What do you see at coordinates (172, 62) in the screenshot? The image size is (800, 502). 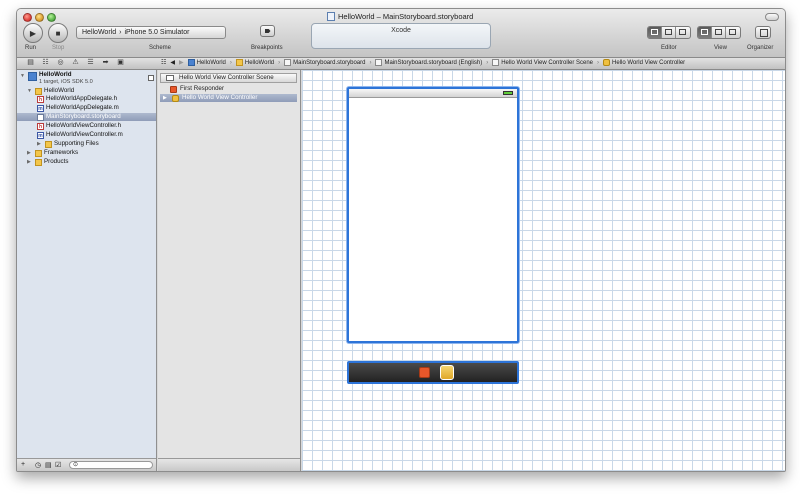 I see `back-arrow-icon: ◀` at bounding box center [172, 62].